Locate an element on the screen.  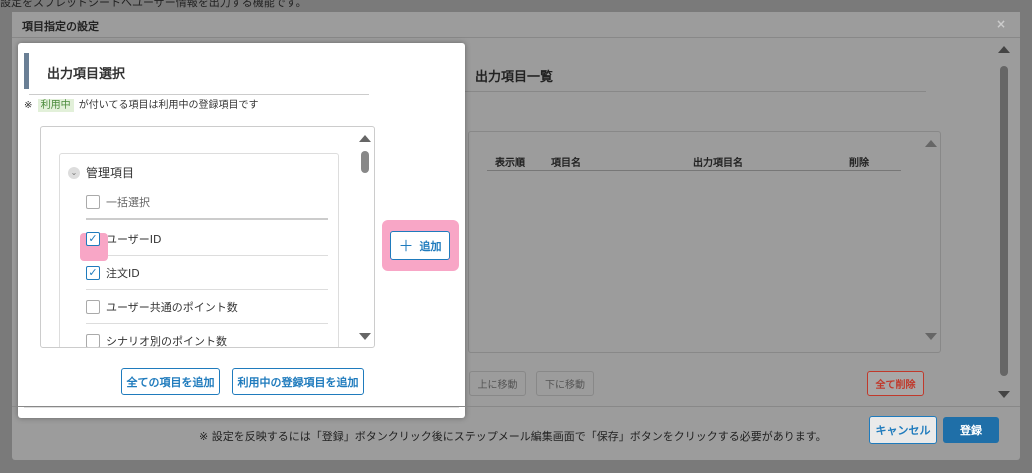
modal-scroll-up-icon is located at coordinates (1004, 49).